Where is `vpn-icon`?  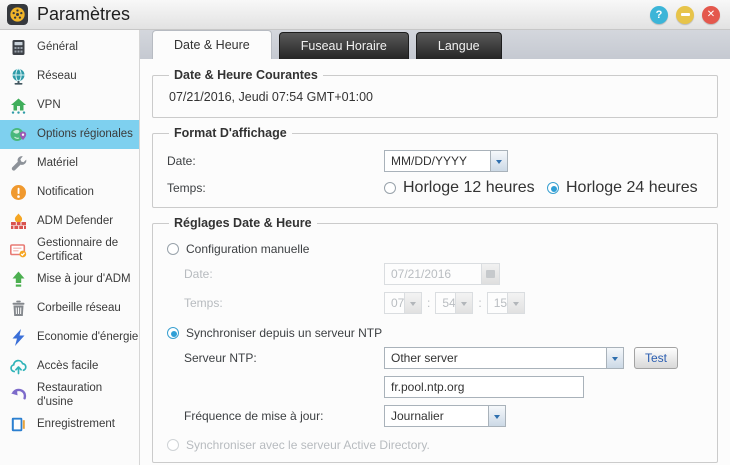 vpn-icon is located at coordinates (18, 105).